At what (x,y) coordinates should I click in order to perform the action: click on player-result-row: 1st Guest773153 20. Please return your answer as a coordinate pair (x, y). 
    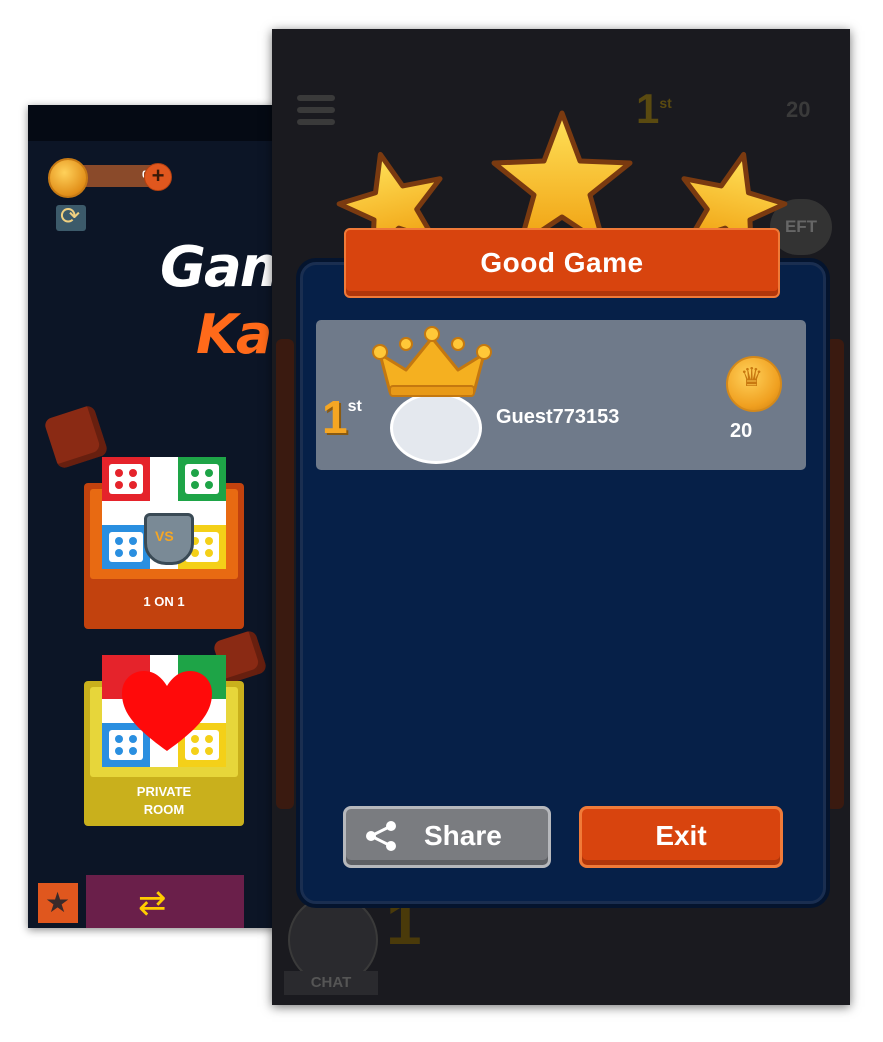
    Looking at the image, I should click on (561, 395).